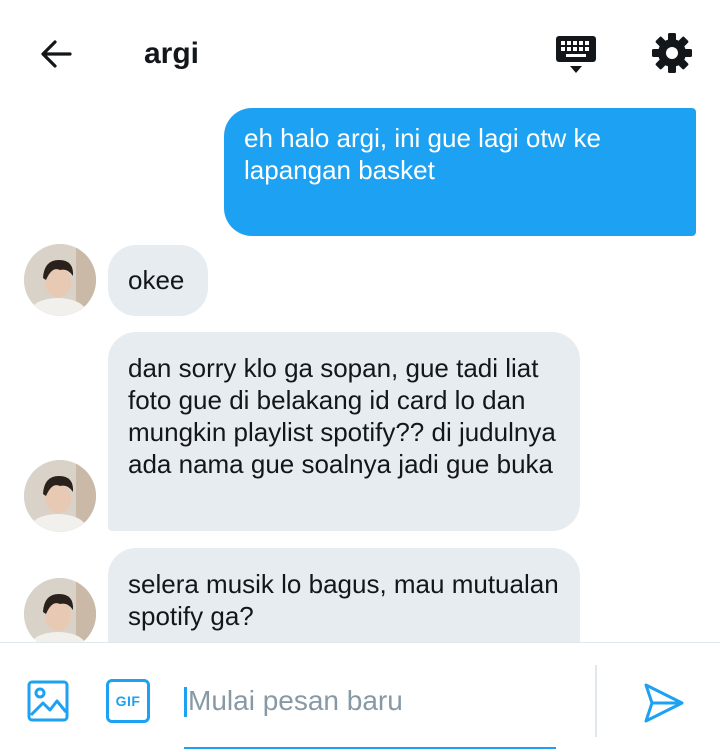 This screenshot has height=752, width=720. I want to click on settings-button, so click(672, 53).